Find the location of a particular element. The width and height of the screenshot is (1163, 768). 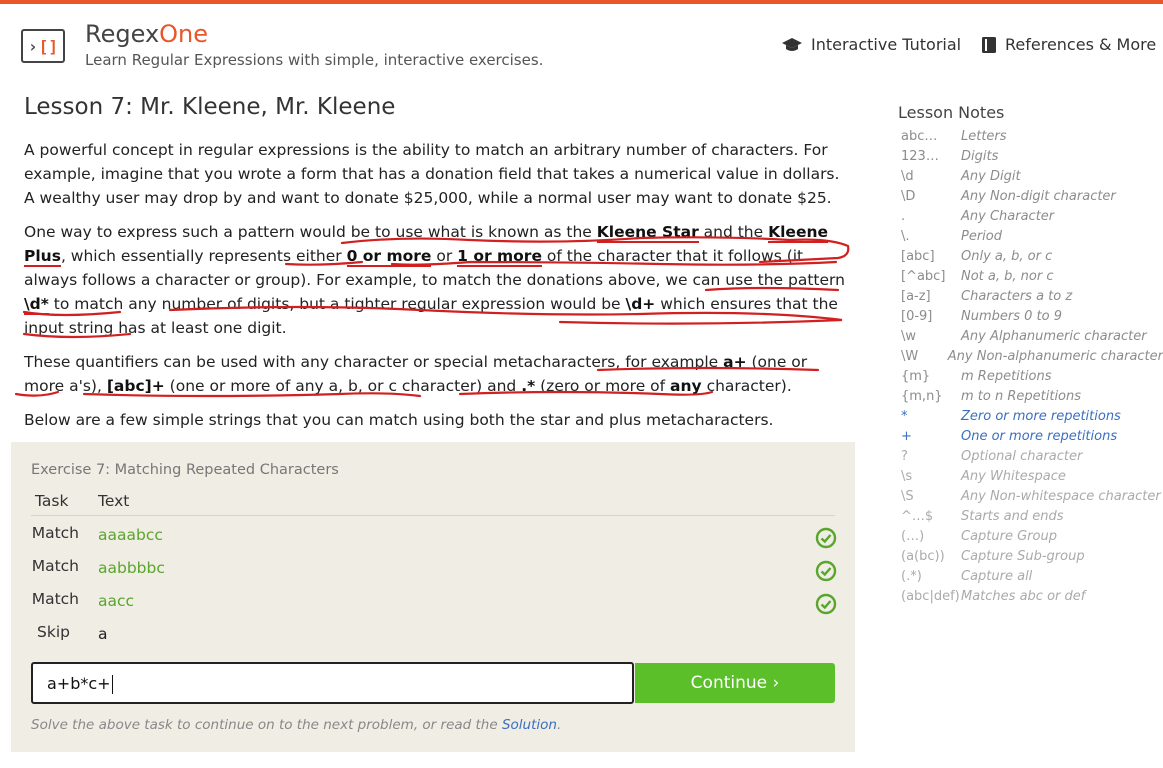

text-caret is located at coordinates (112, 684).